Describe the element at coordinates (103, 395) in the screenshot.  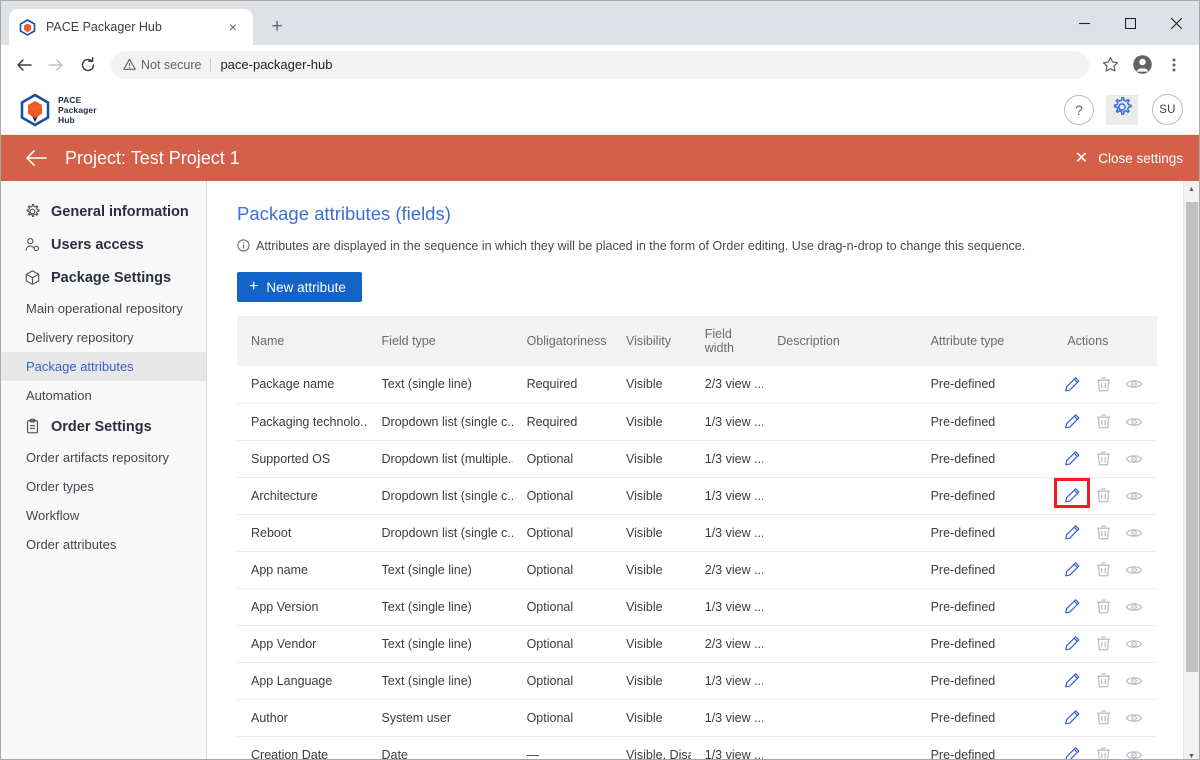
I see `sidebar-item-automation: Automation` at that location.